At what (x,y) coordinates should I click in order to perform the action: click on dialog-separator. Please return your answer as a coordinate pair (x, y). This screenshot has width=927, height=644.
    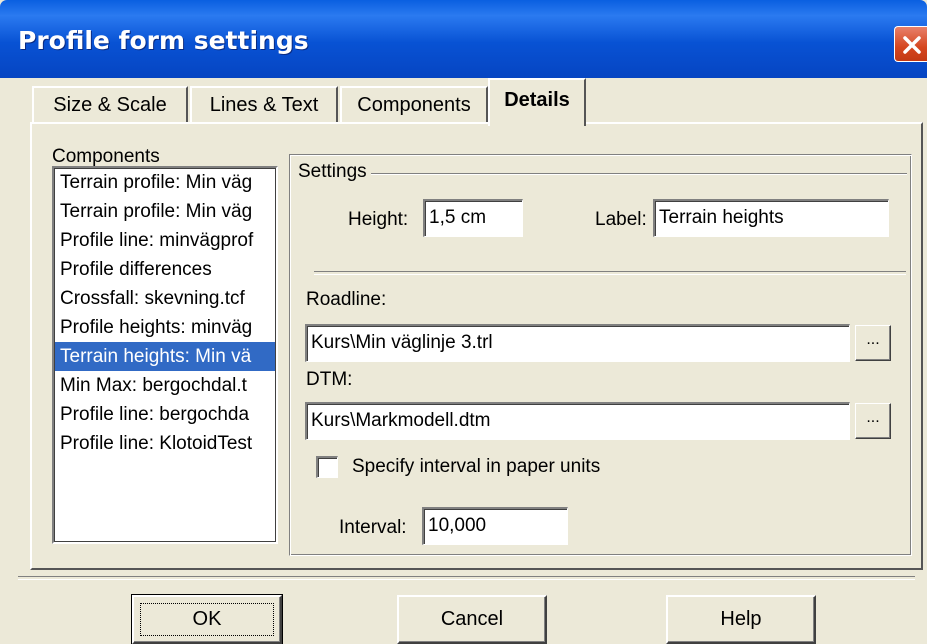
    Looking at the image, I should click on (466, 578).